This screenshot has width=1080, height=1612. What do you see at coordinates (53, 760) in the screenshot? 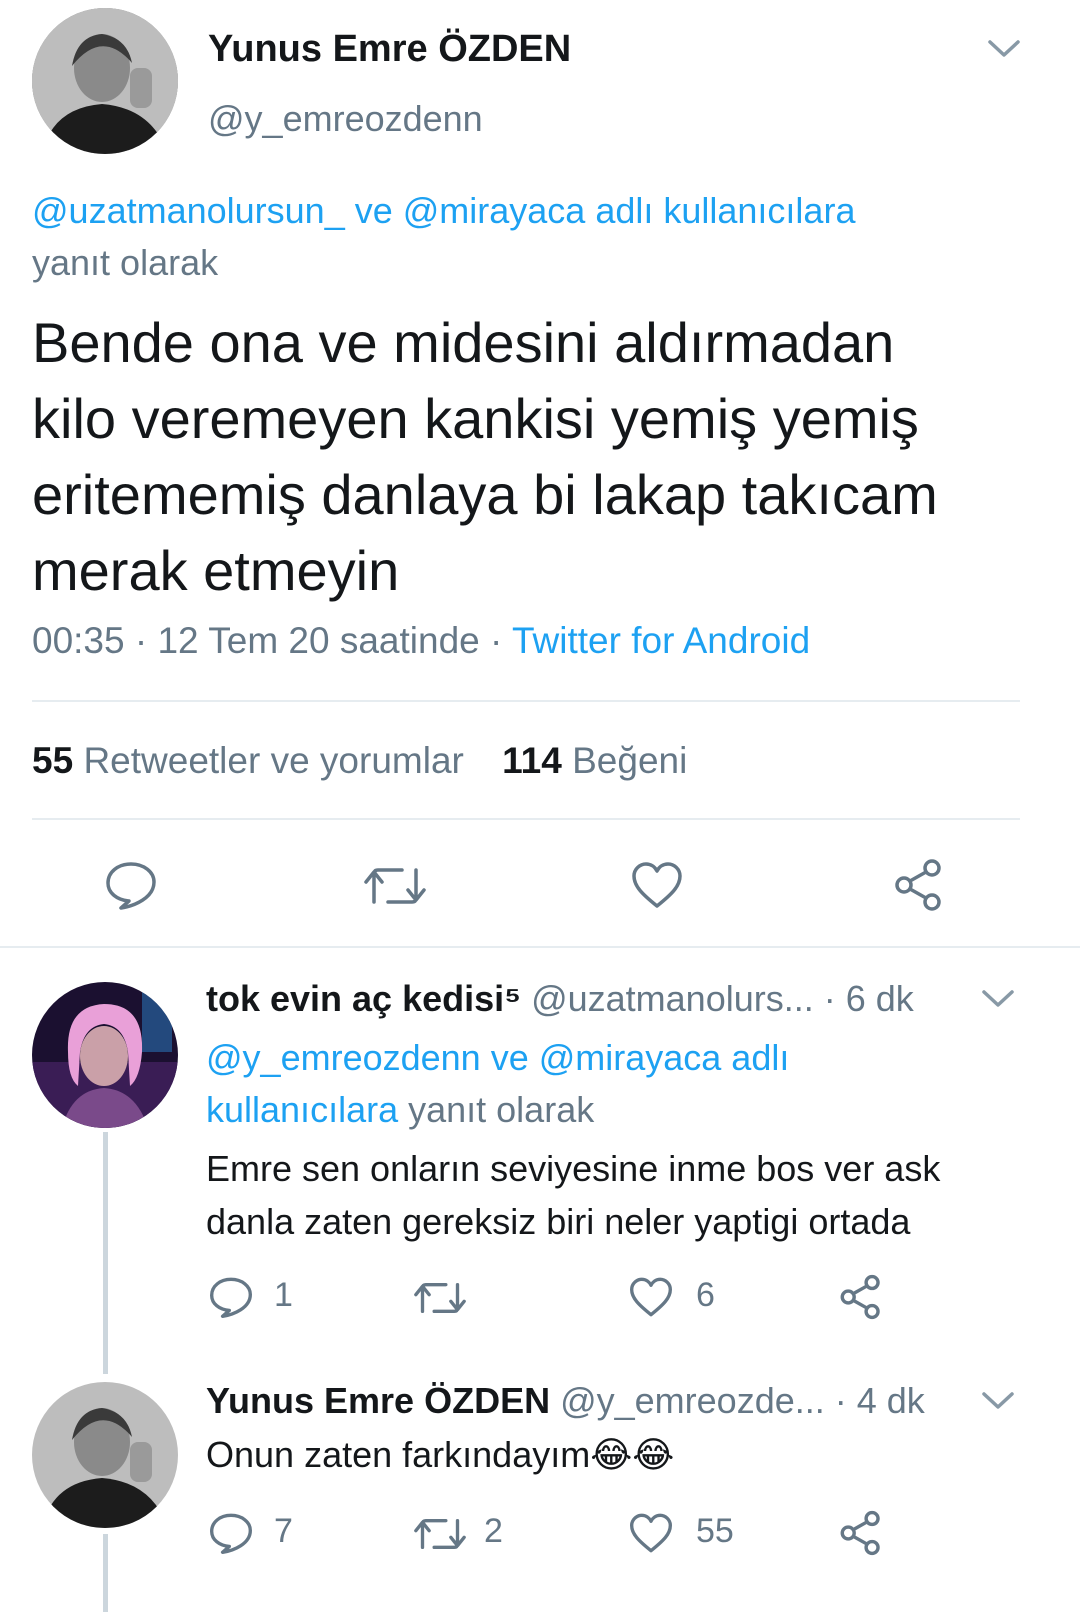
I see `retweets-count: 55` at bounding box center [53, 760].